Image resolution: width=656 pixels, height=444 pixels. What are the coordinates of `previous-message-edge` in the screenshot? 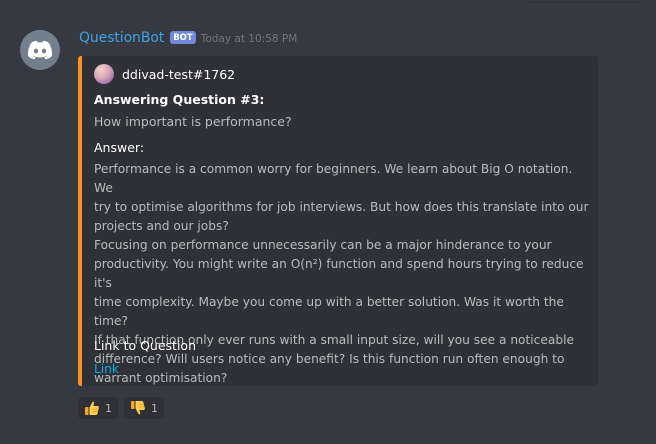 It's located at (584, 1).